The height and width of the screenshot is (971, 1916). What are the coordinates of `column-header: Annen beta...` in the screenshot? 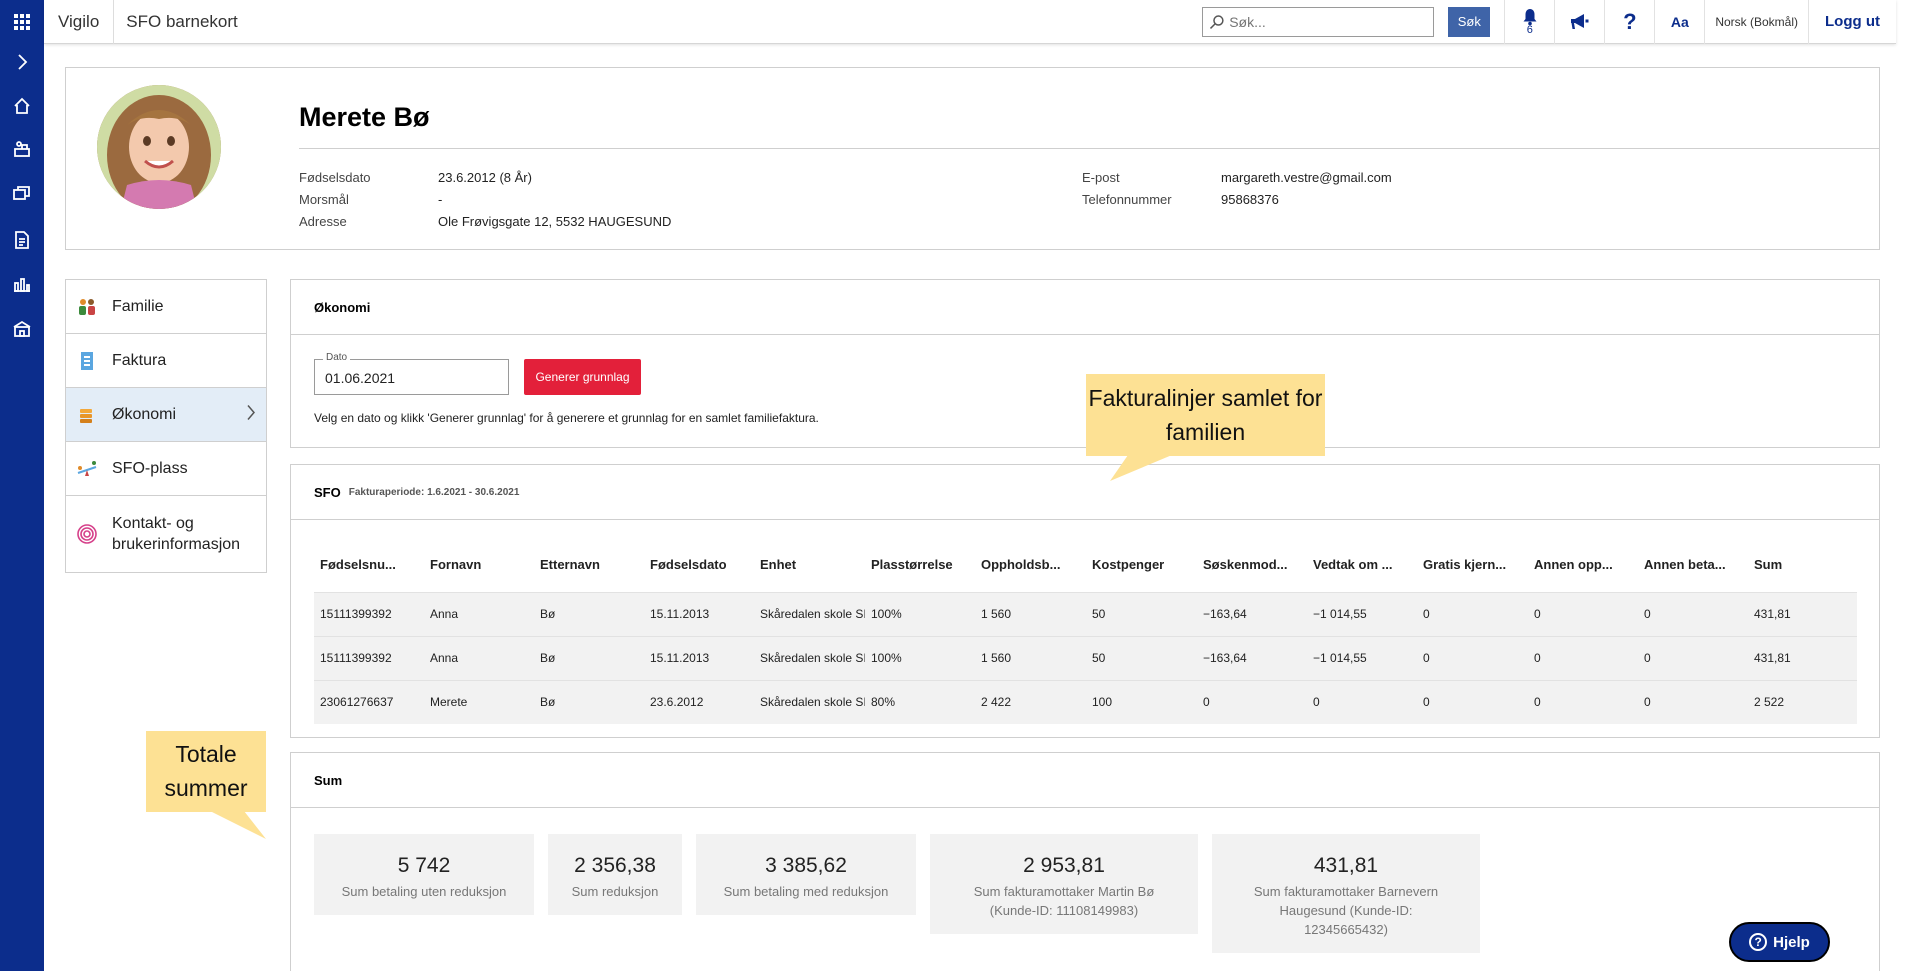 It's located at (1693, 565).